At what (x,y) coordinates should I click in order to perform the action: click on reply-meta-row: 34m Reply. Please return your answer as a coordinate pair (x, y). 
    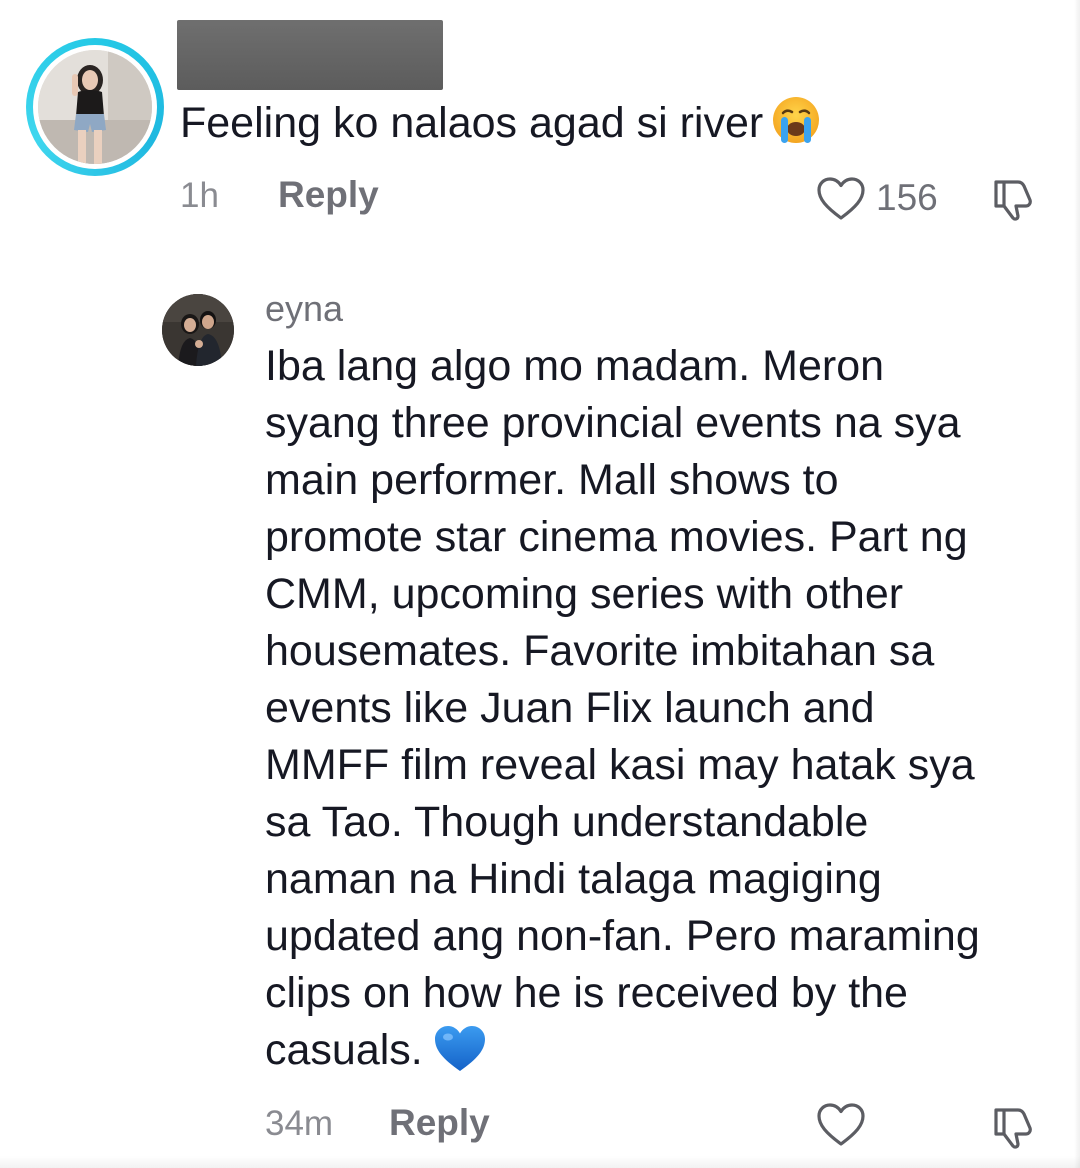
    Looking at the image, I should click on (665, 1125).